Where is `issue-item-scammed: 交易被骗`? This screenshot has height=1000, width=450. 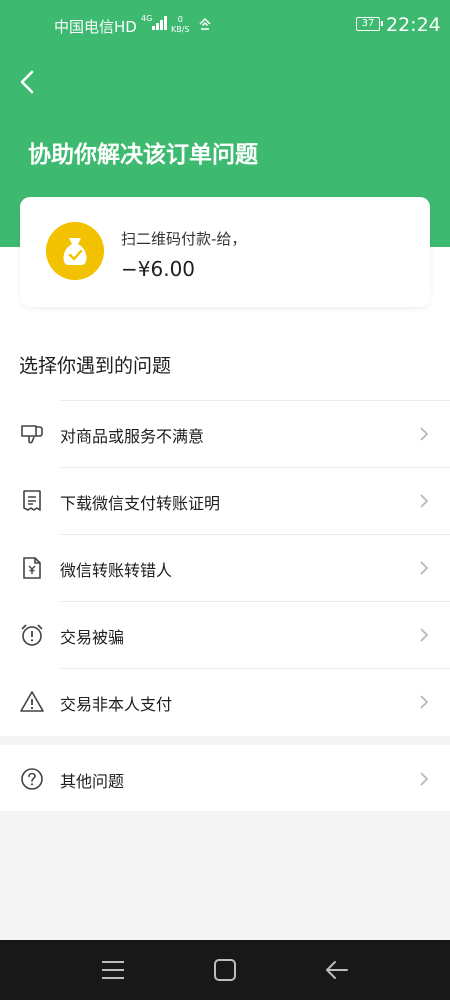 issue-item-scammed: 交易被骗 is located at coordinates (225, 634).